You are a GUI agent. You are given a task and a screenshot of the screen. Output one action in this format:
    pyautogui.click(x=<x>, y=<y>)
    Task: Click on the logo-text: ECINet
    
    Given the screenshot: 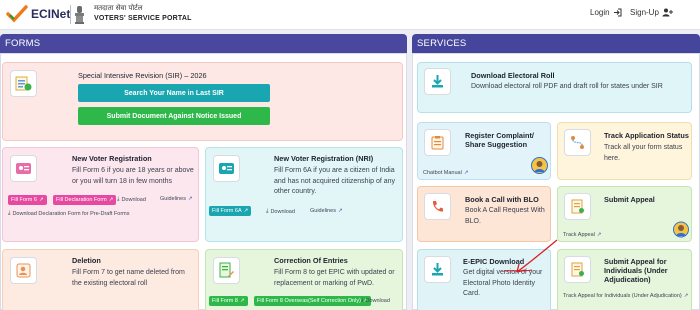 What is the action you would take?
    pyautogui.click(x=50, y=14)
    